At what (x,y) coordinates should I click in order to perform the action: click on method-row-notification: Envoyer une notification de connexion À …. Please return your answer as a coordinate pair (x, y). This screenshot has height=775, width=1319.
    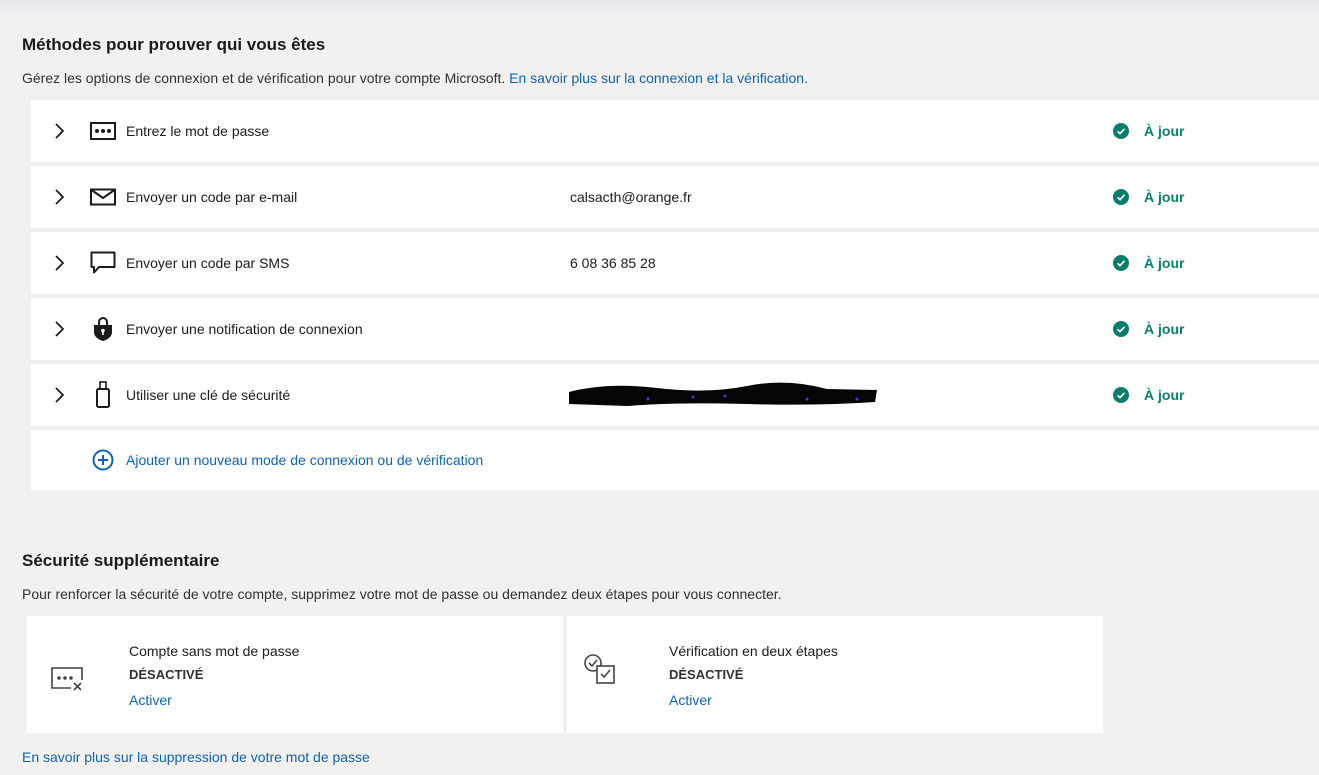
    Looking at the image, I should click on (675, 329).